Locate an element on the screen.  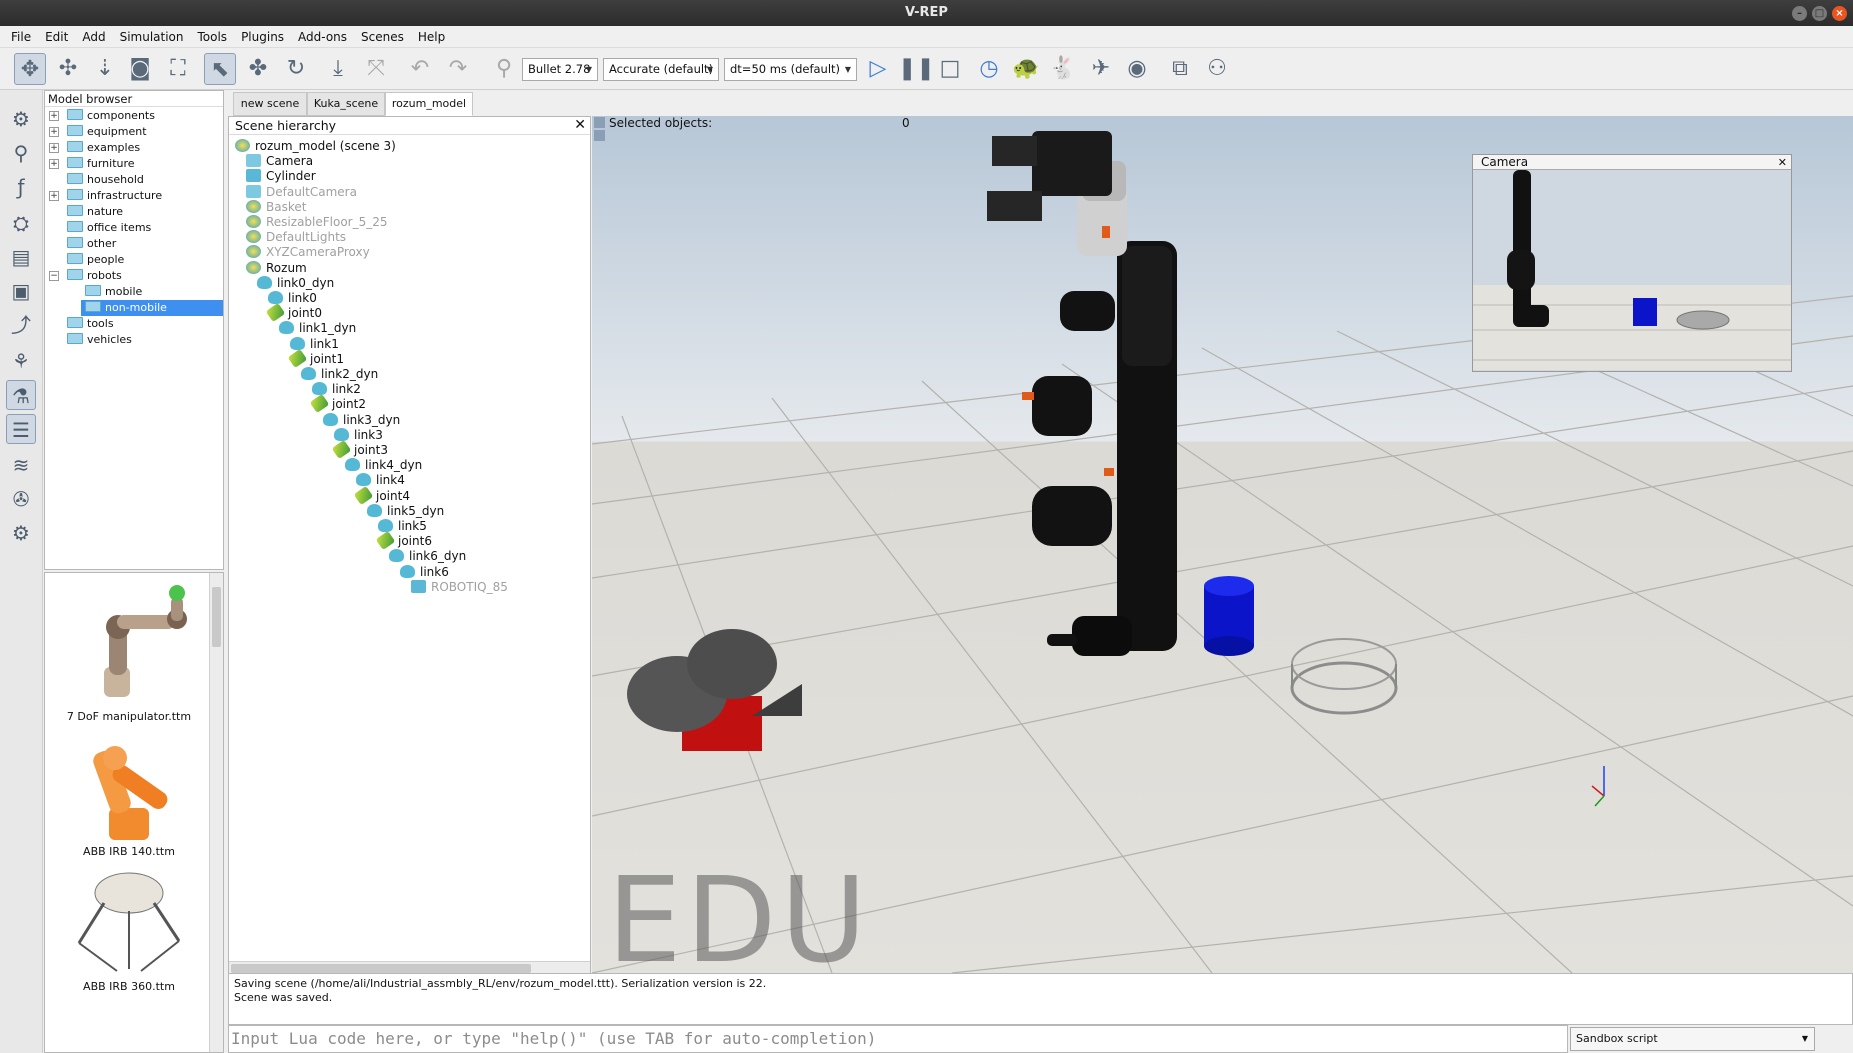
camera-model is located at coordinates (714, 690).